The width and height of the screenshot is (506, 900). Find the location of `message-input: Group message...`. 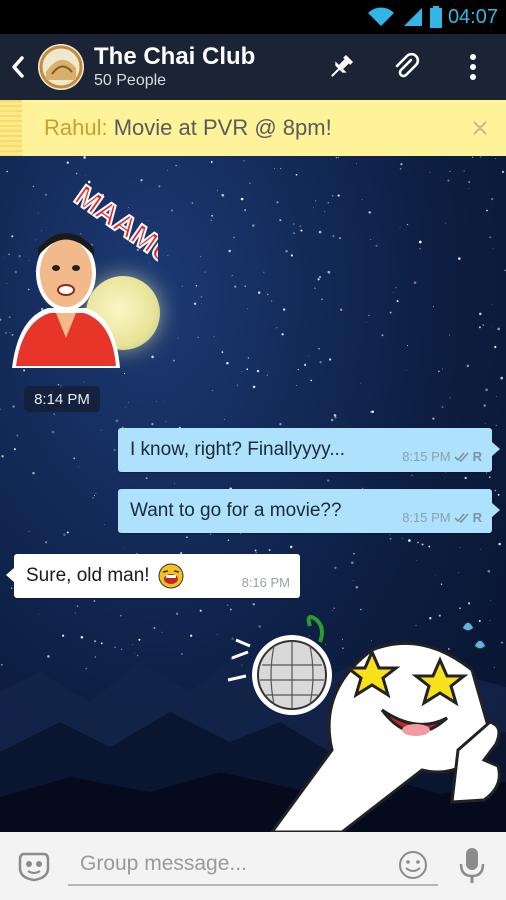

message-input: Group message... is located at coordinates (253, 866).